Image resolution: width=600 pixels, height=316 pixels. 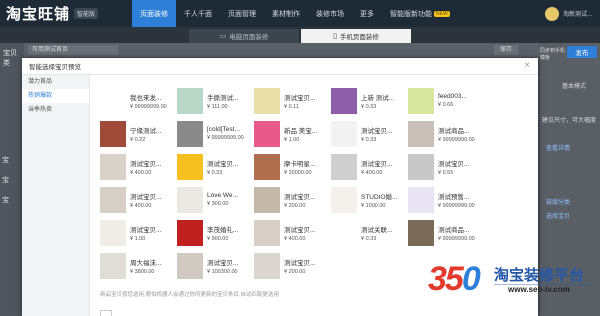 What do you see at coordinates (527, 66) in the screenshot?
I see `close-icon: ×` at bounding box center [527, 66].